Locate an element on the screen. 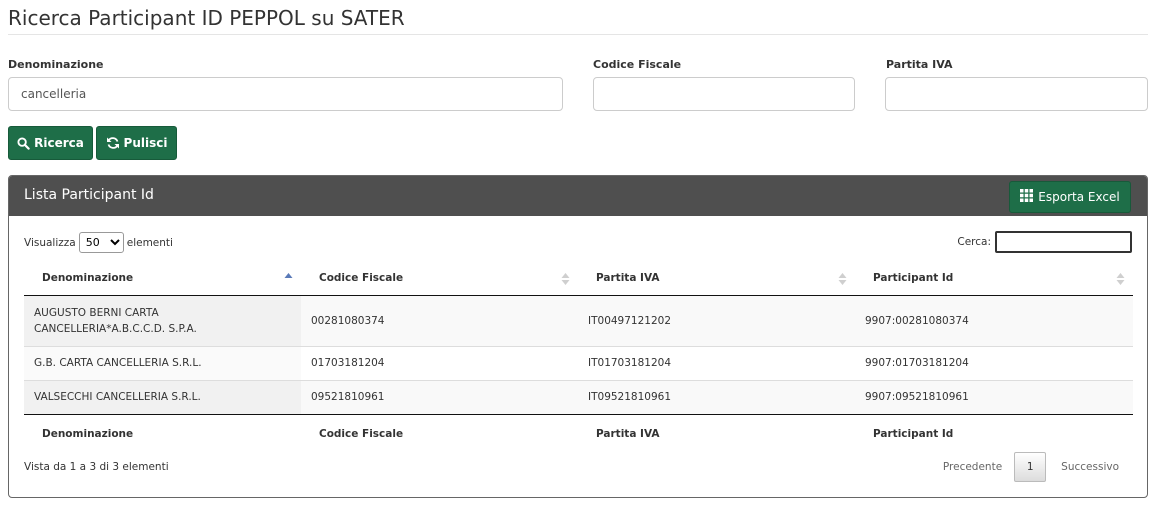 Image resolution: width=1176 pixels, height=511 pixels. col-header-codice-fiscale: Codice Fiscale is located at coordinates (439, 279).